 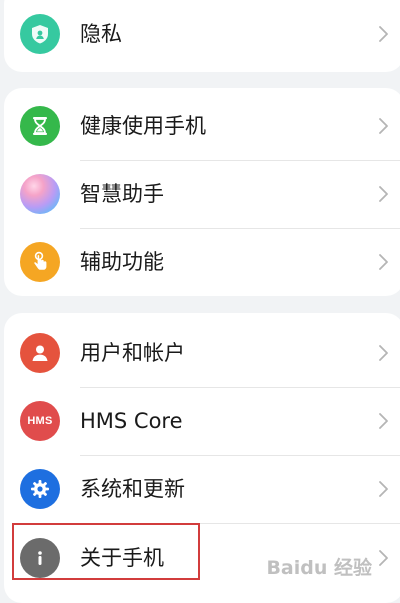 What do you see at coordinates (122, 558) in the screenshot?
I see `about-phone-label: 关于手机` at bounding box center [122, 558].